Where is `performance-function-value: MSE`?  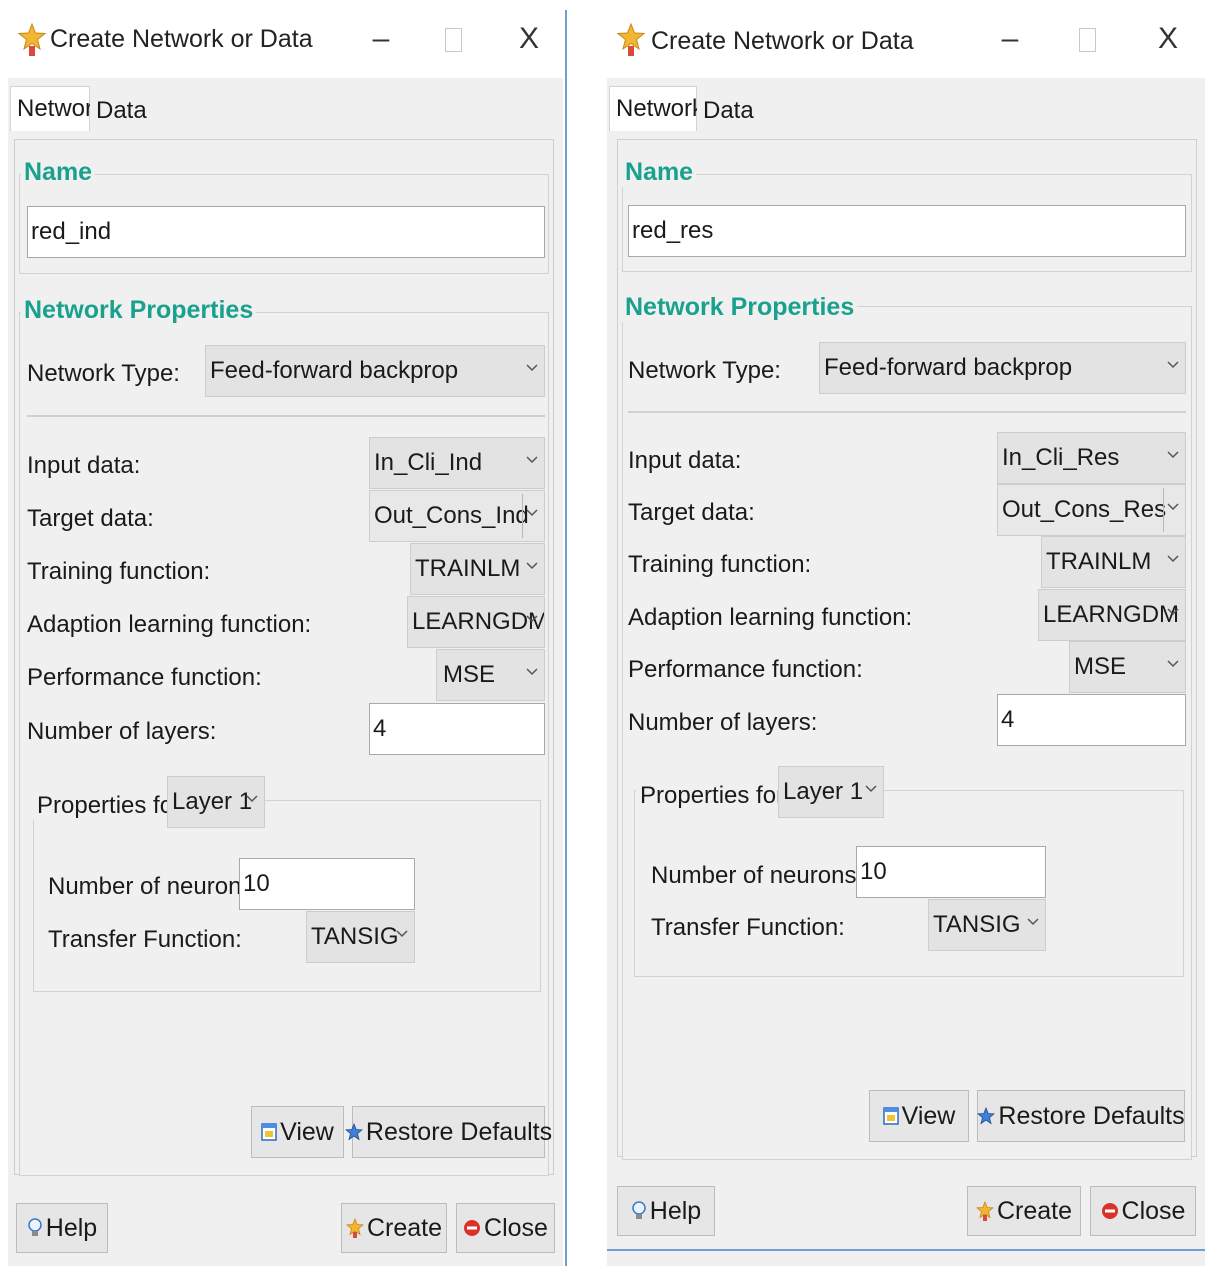 performance-function-value: MSE is located at coordinates (469, 674).